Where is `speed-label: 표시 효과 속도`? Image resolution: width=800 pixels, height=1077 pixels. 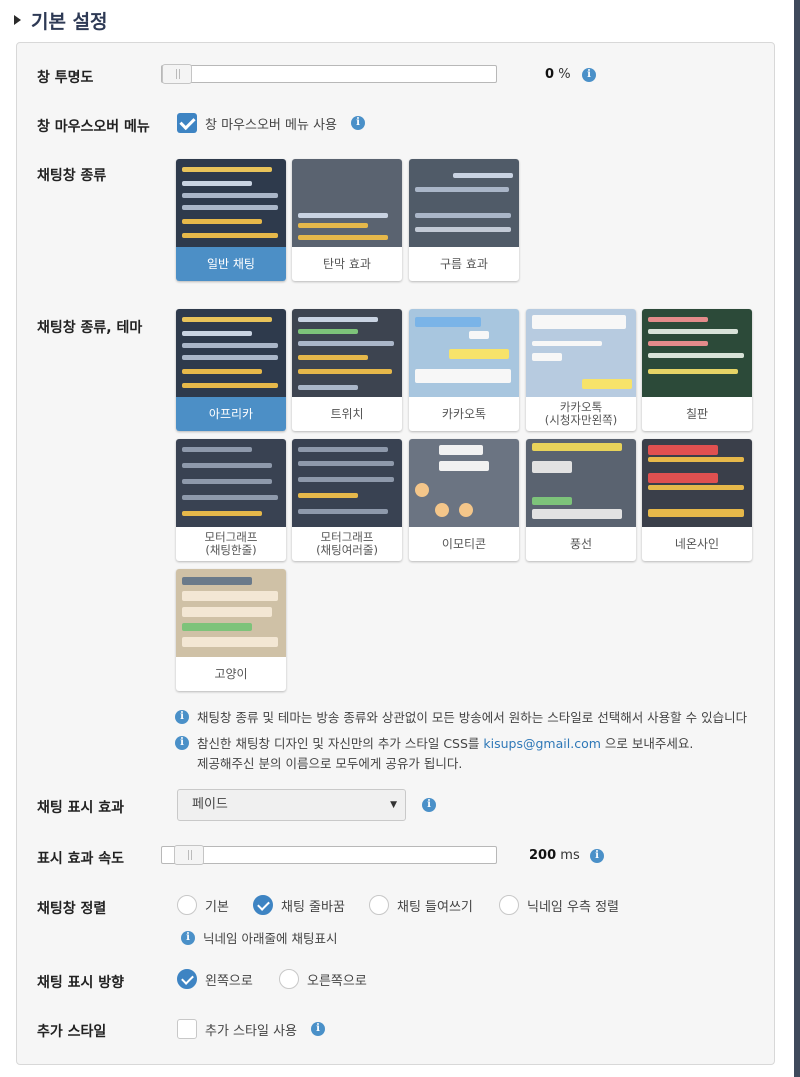
speed-label: 표시 효과 속도 is located at coordinates (81, 859).